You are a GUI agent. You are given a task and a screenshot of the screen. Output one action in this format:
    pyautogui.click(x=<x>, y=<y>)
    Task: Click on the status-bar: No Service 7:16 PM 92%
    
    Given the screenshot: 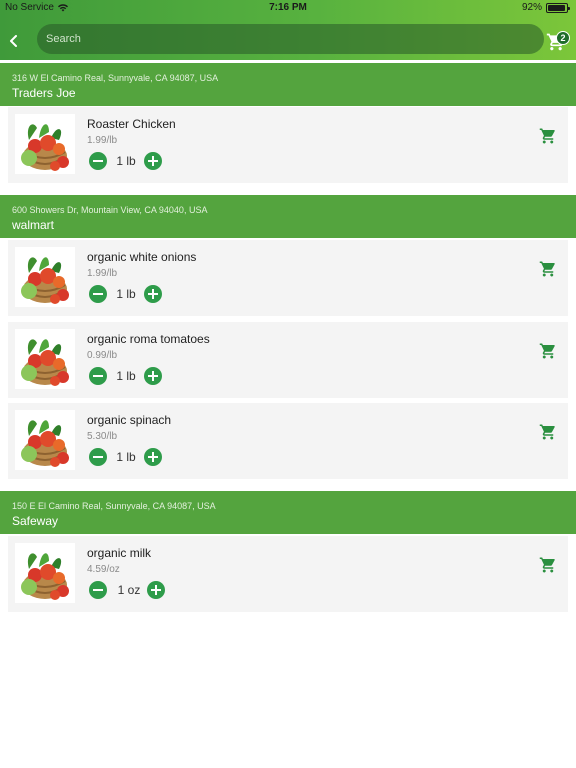 What is the action you would take?
    pyautogui.click(x=288, y=8)
    